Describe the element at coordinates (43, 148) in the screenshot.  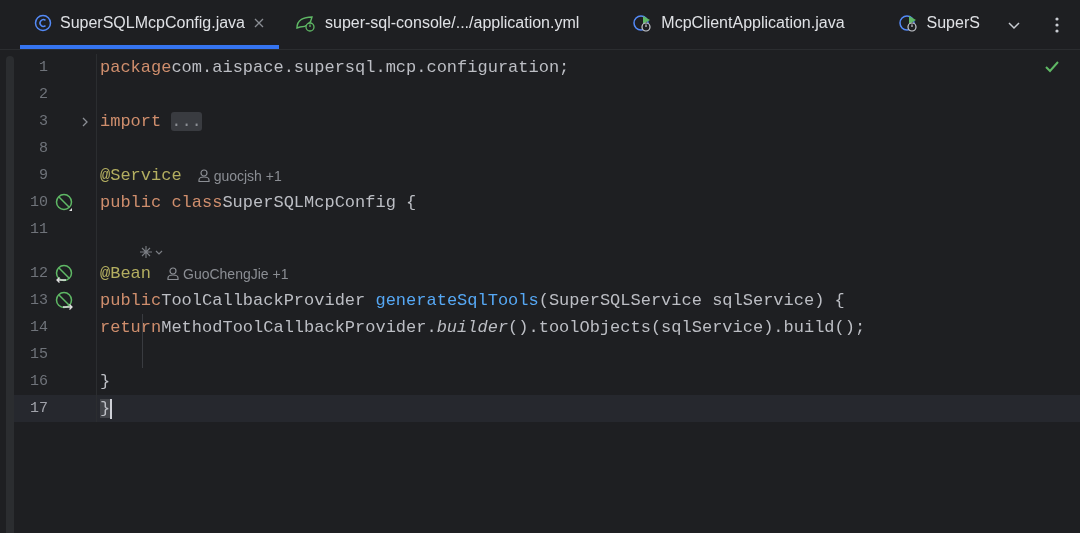
I see `line-number: 8` at that location.